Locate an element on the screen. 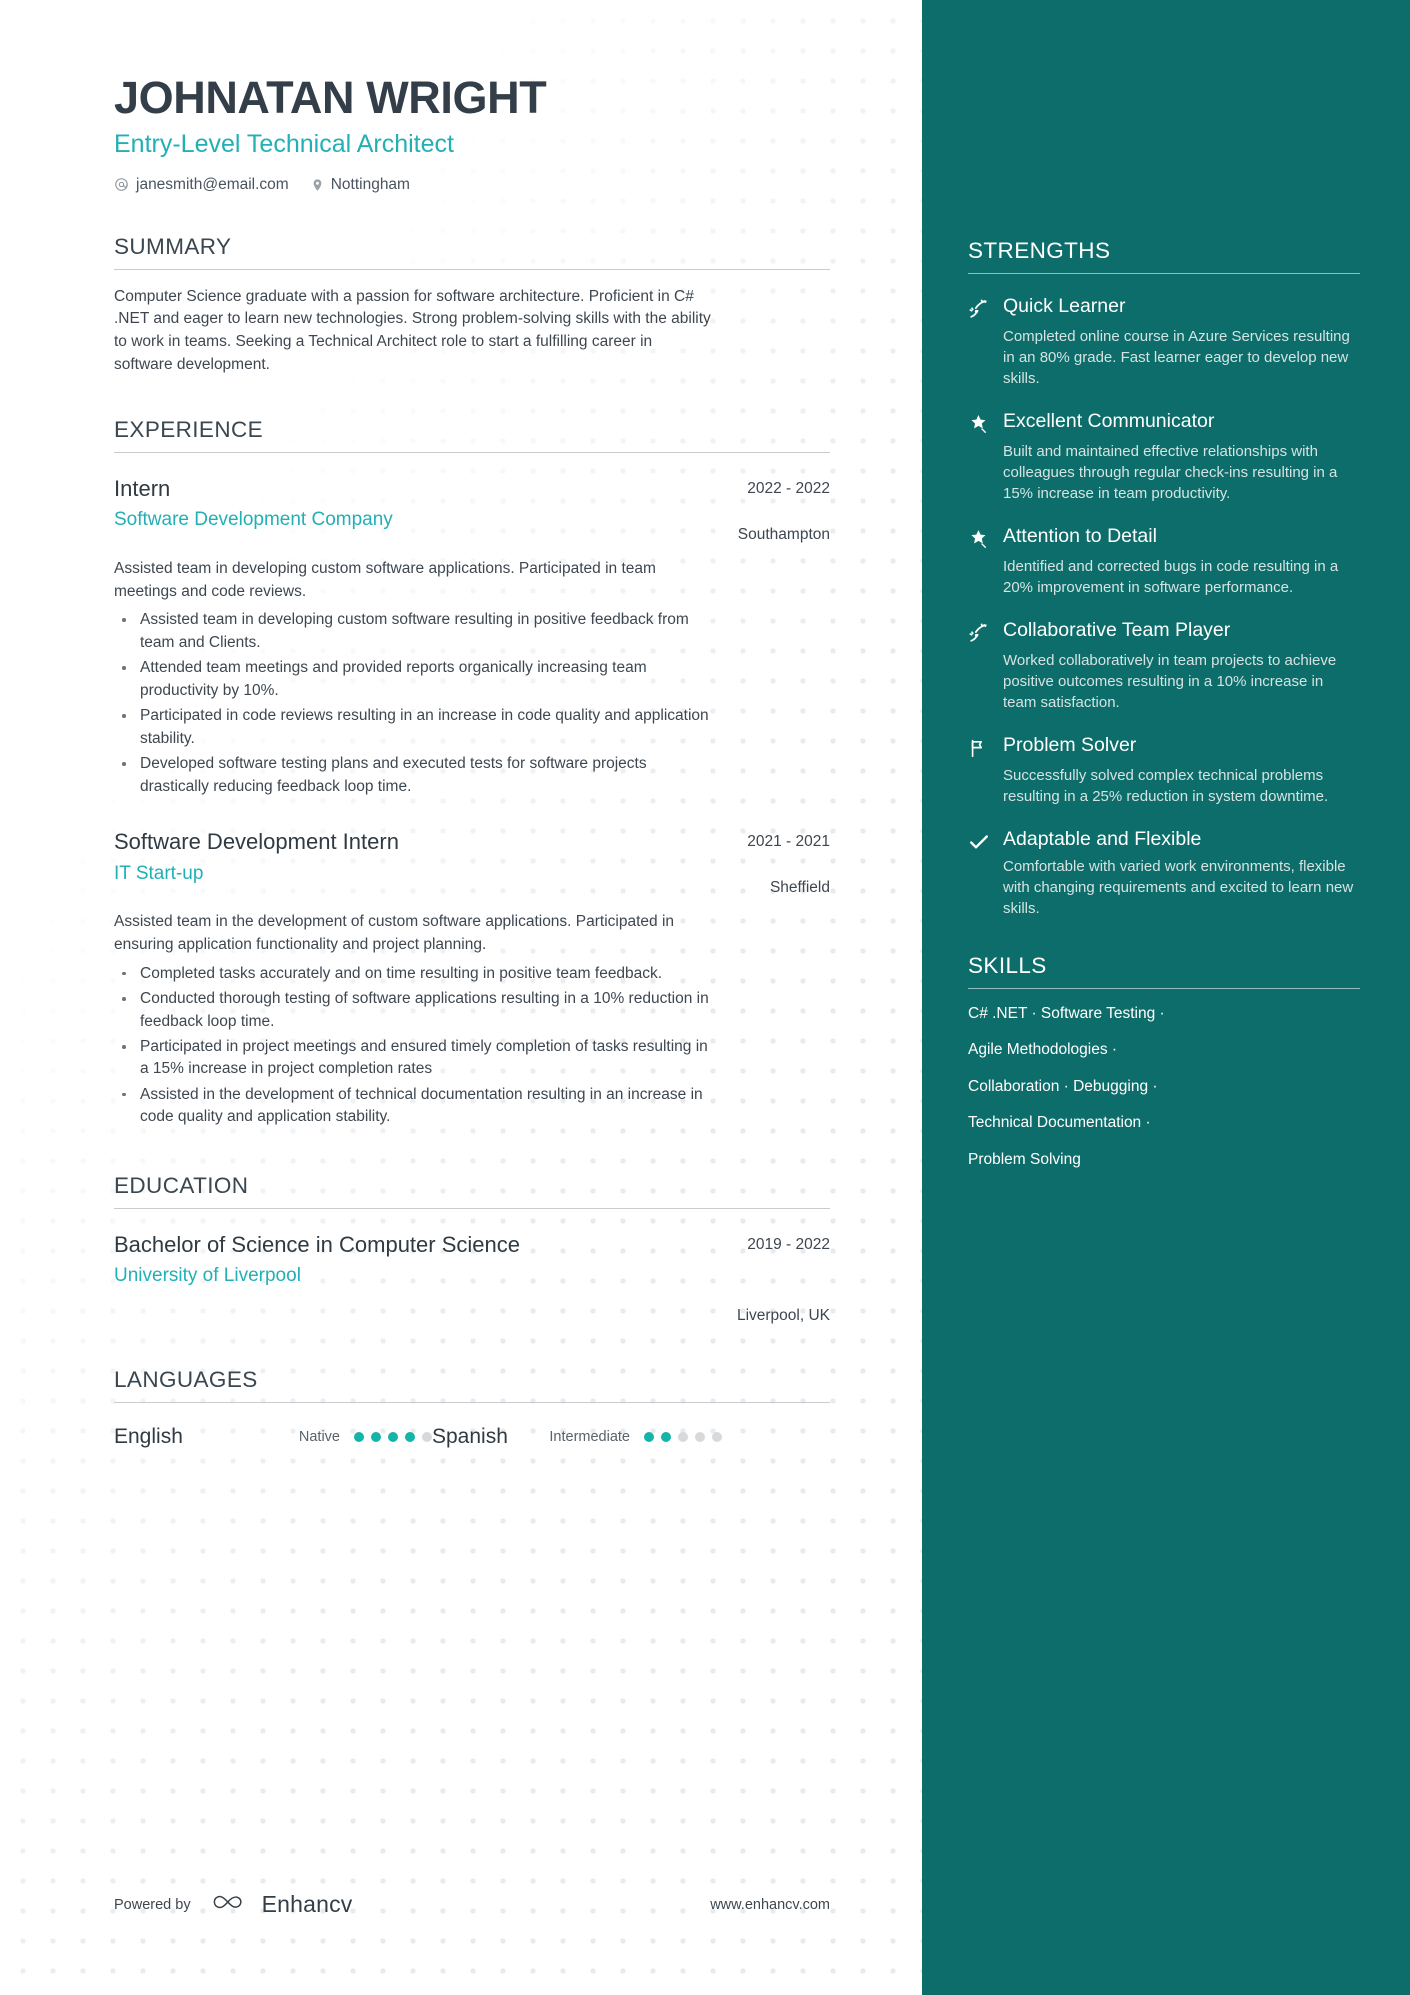  strength-name: Attention to Detail is located at coordinates (1080, 536).